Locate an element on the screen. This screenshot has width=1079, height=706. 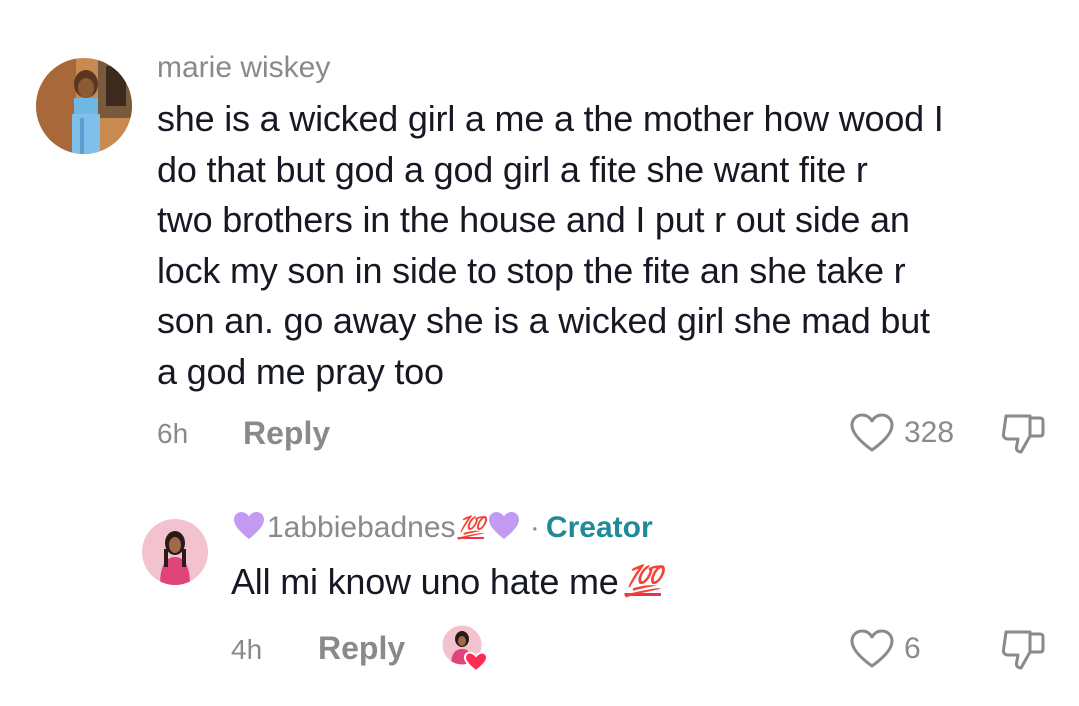
like-count: 328 is located at coordinates (929, 432).